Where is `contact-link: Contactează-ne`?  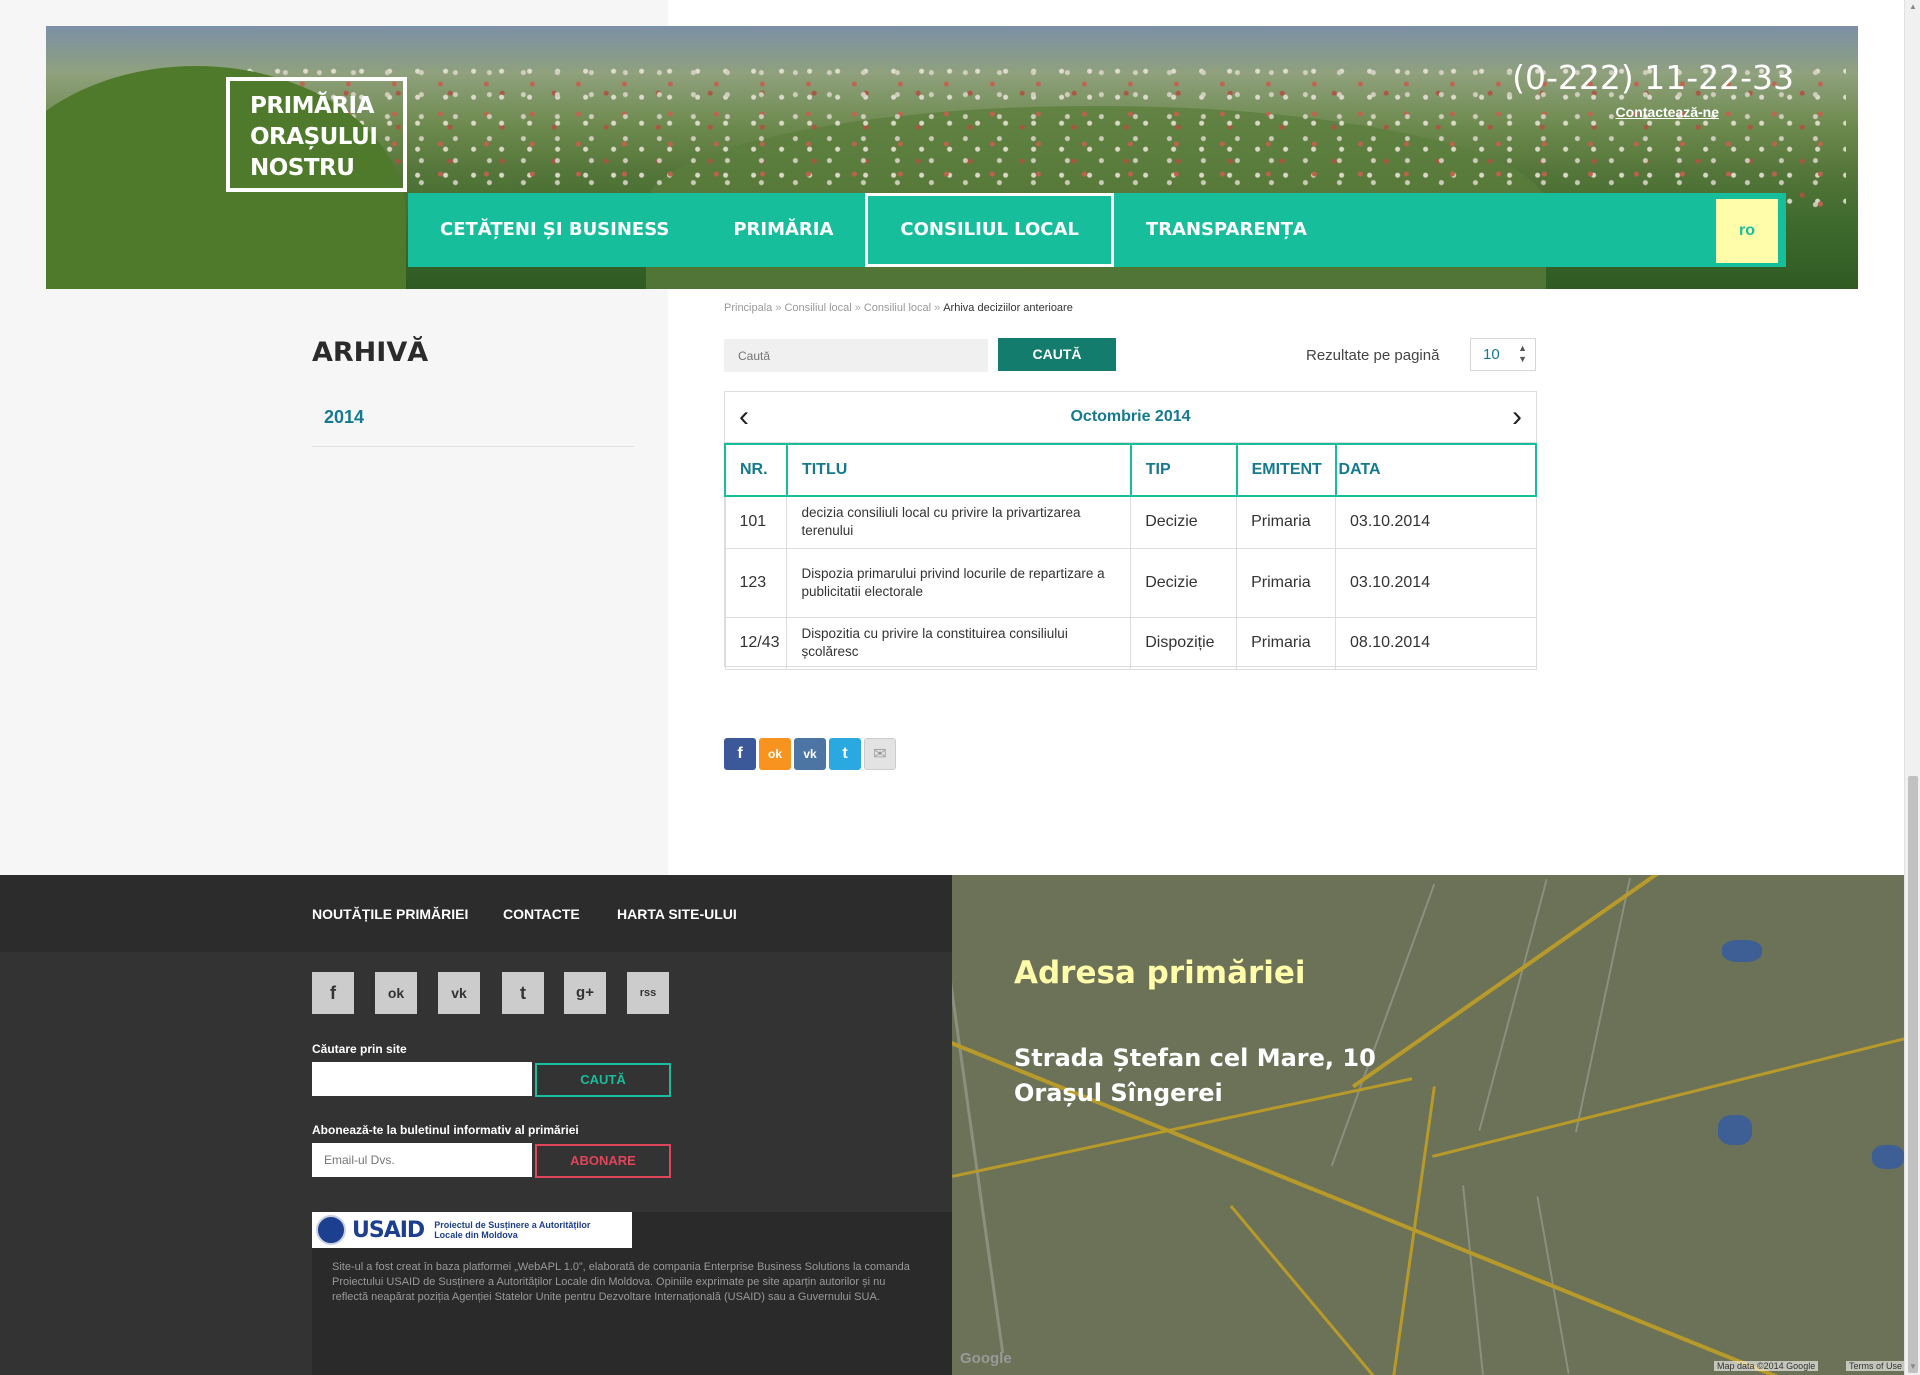
contact-link: Contactează-ne is located at coordinates (1667, 112).